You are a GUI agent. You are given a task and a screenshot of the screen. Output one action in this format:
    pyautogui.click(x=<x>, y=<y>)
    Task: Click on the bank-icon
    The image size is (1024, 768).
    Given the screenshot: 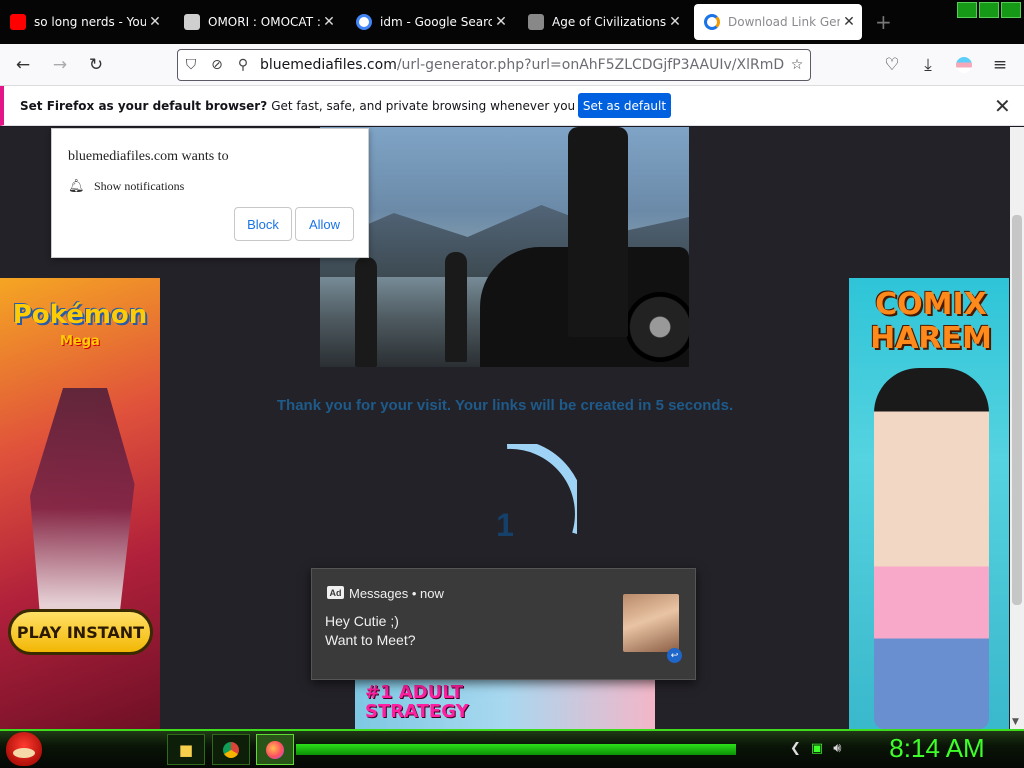 What is the action you would take?
    pyautogui.click(x=192, y=22)
    